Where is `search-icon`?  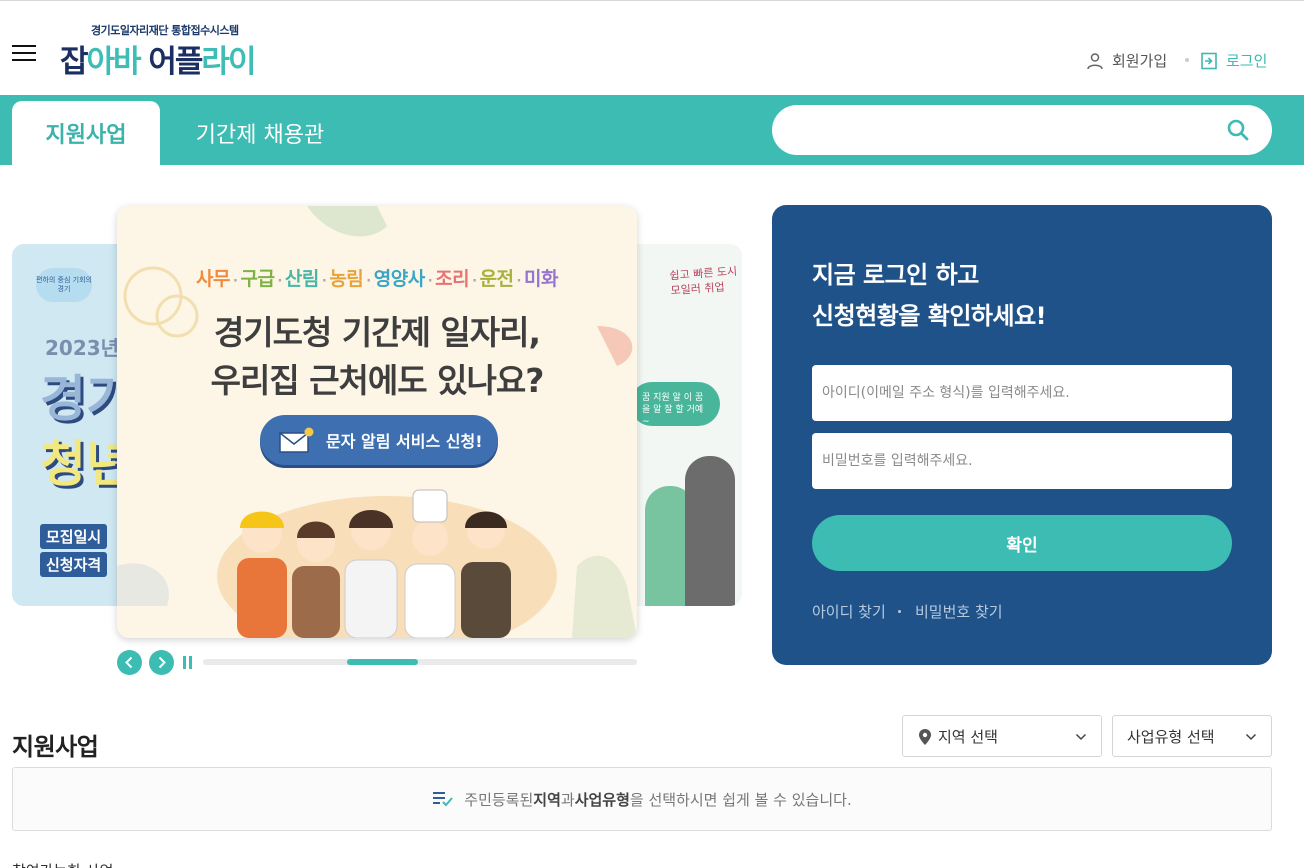
search-icon is located at coordinates (1238, 130).